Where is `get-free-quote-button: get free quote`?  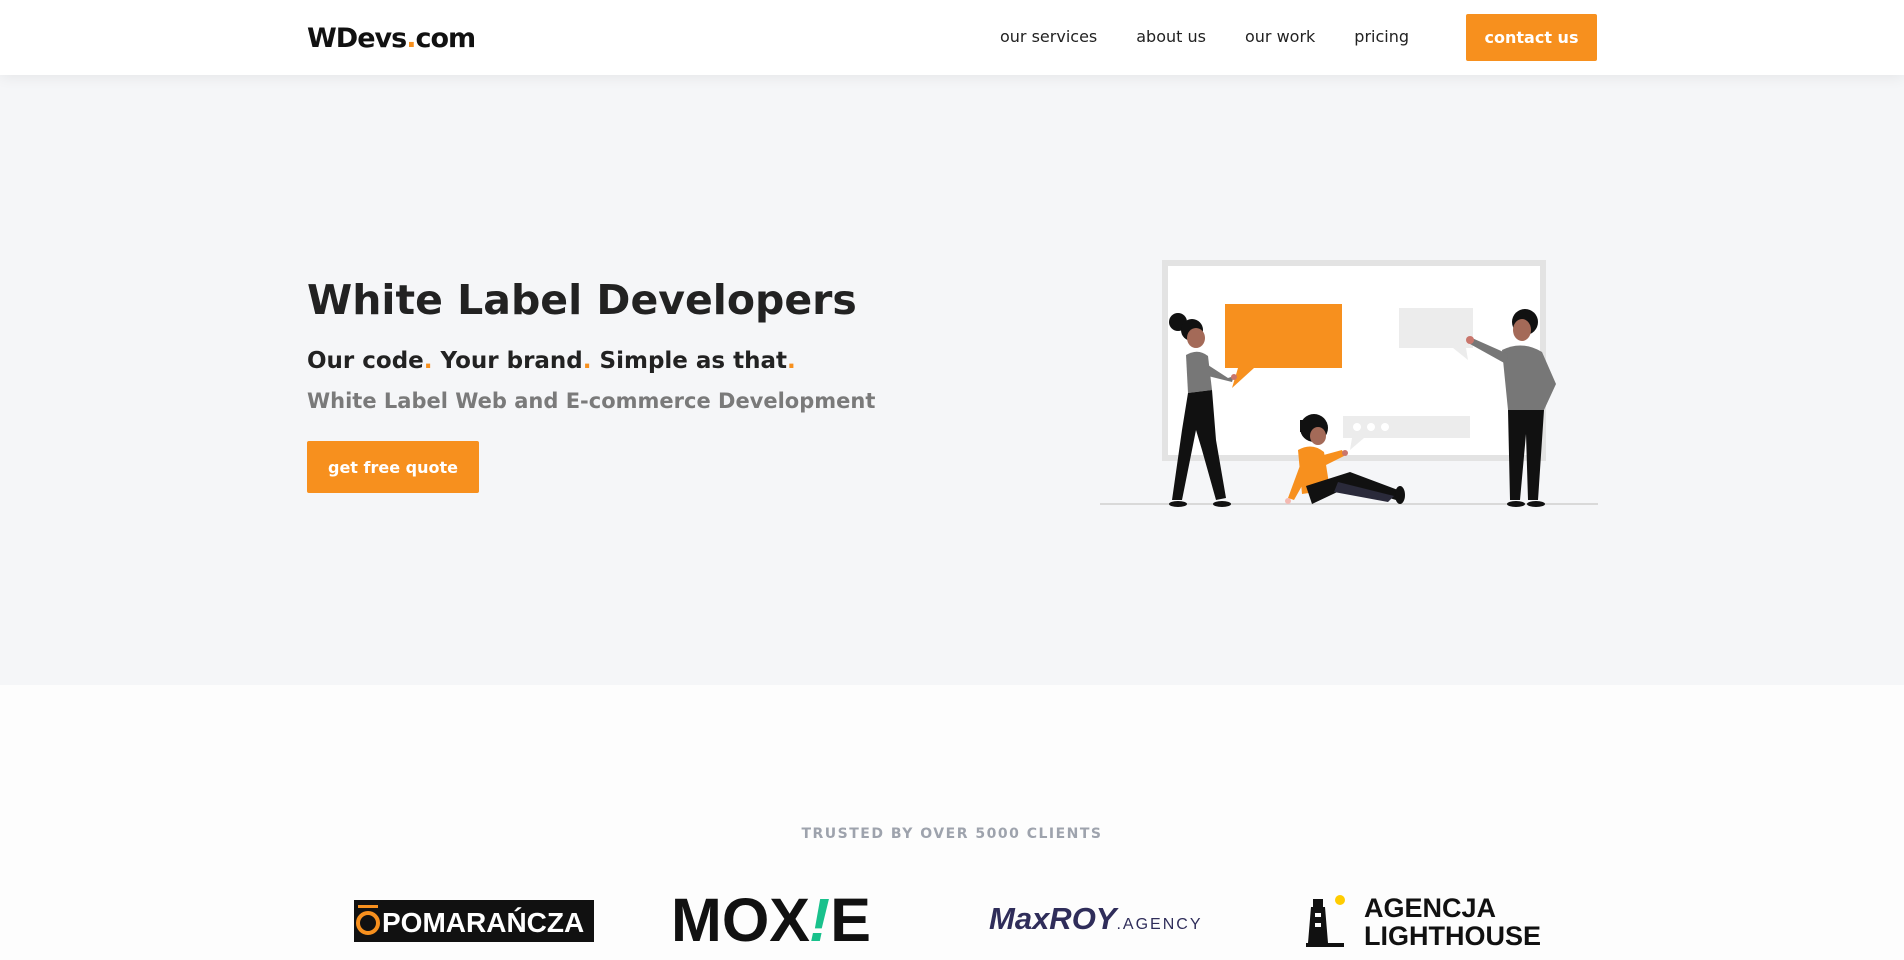 get-free-quote-button: get free quote is located at coordinates (393, 467).